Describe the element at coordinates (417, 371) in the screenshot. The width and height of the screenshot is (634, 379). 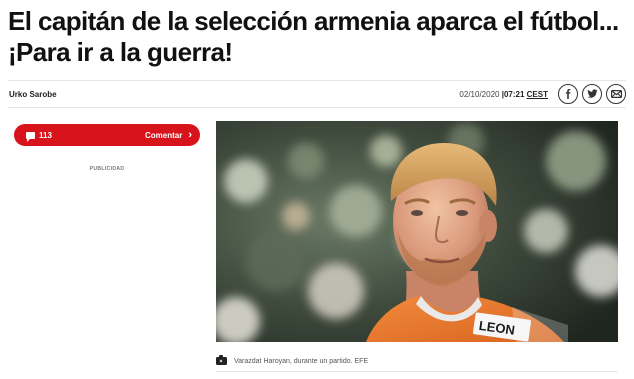
I see `caption-divider` at that location.